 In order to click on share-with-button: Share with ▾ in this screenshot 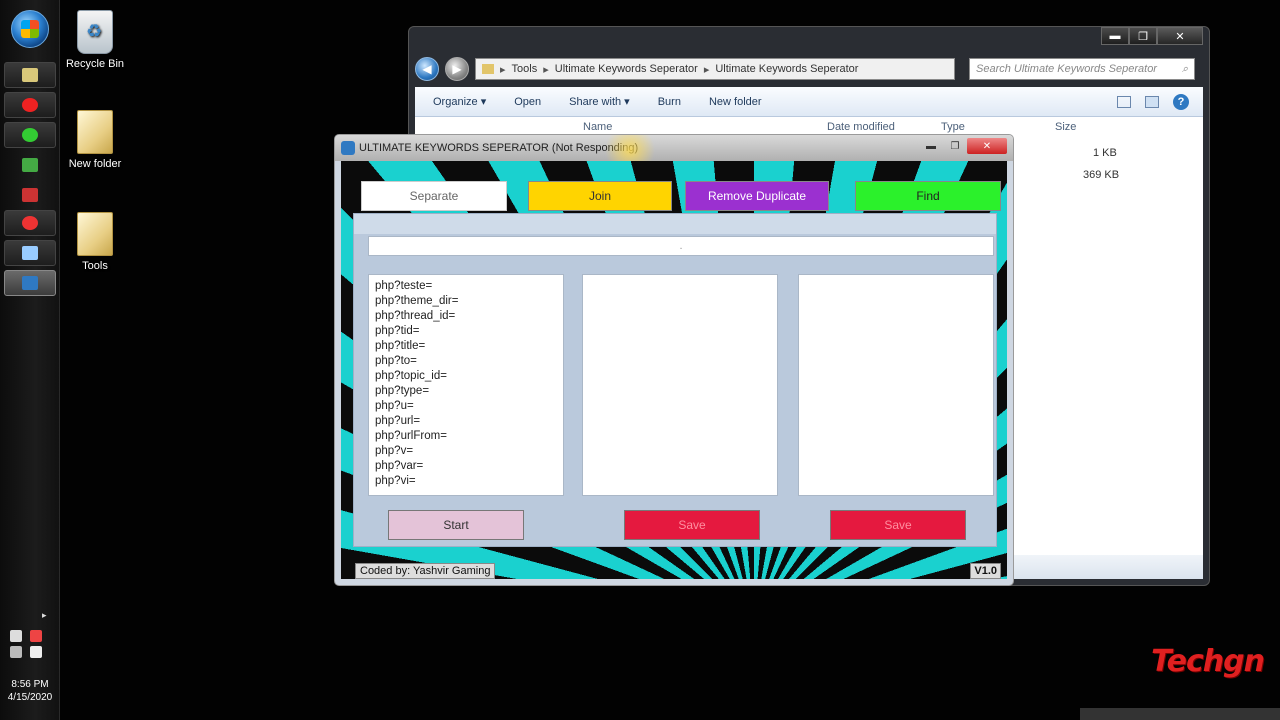, I will do `click(599, 101)`.